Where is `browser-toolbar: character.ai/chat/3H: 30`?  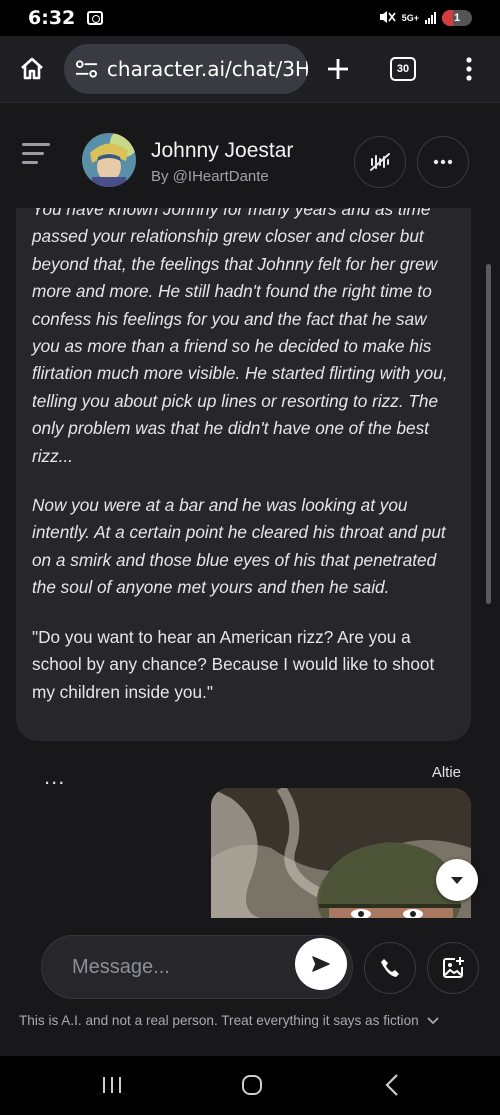 browser-toolbar: character.ai/chat/3H: 30 is located at coordinates (250, 69).